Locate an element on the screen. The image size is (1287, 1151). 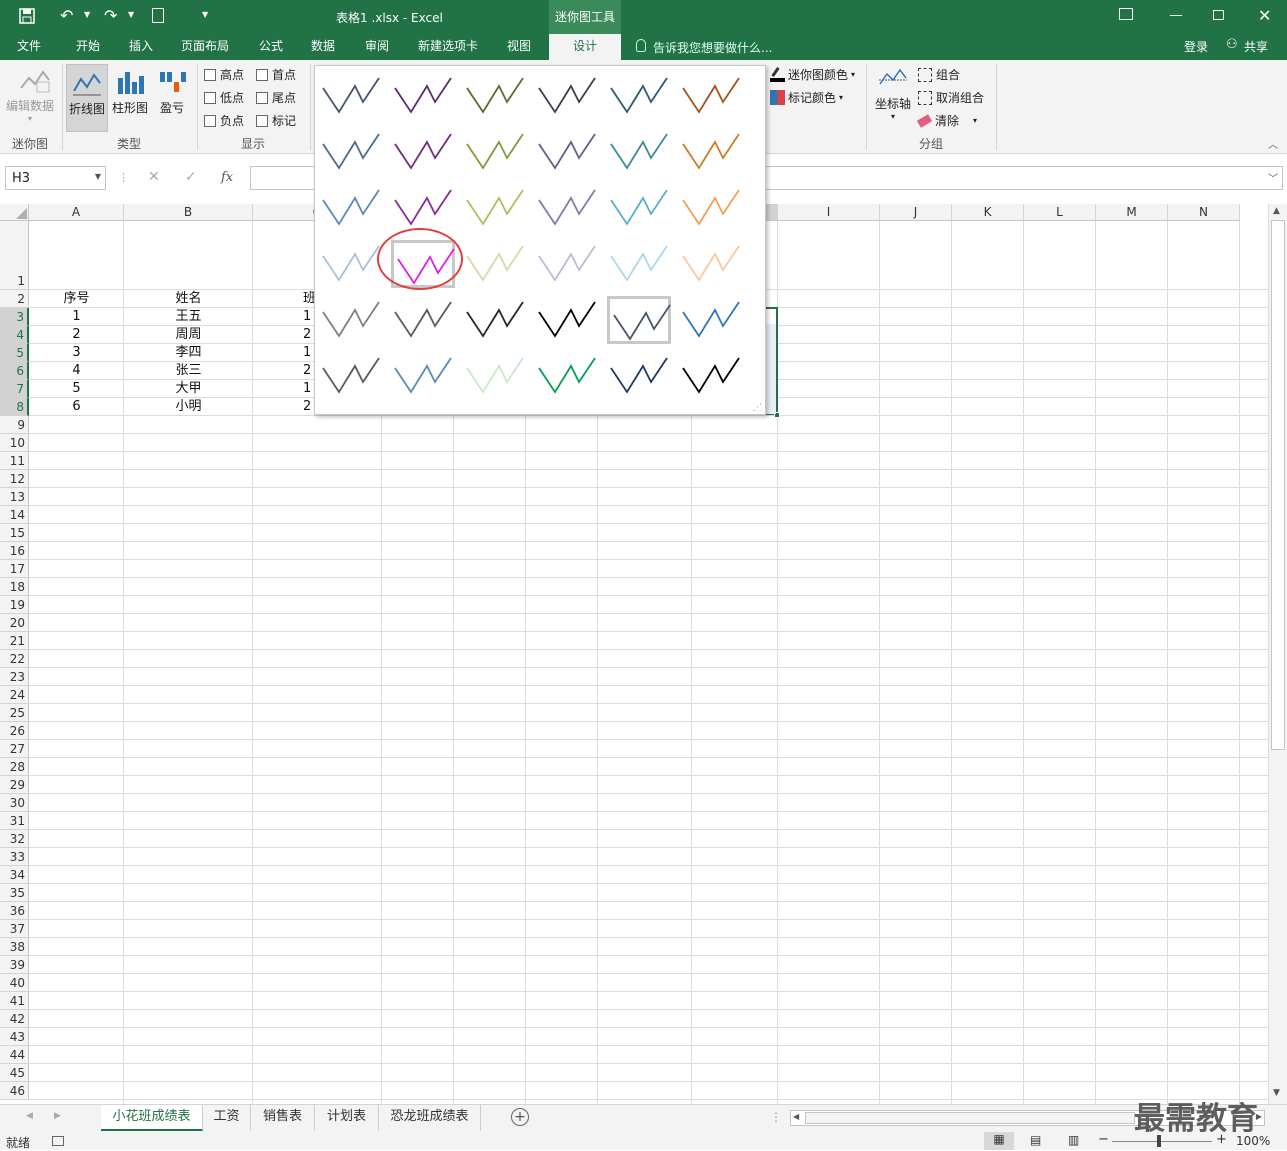
row-header-26: 26 is located at coordinates (14, 731).